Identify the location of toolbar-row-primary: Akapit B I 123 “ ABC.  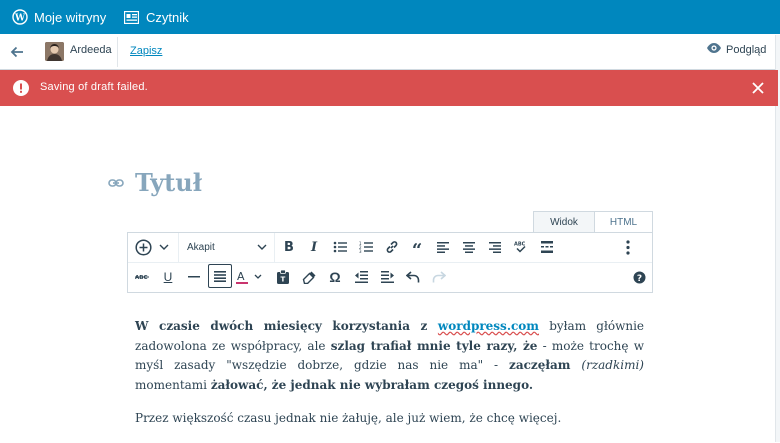
(390, 248).